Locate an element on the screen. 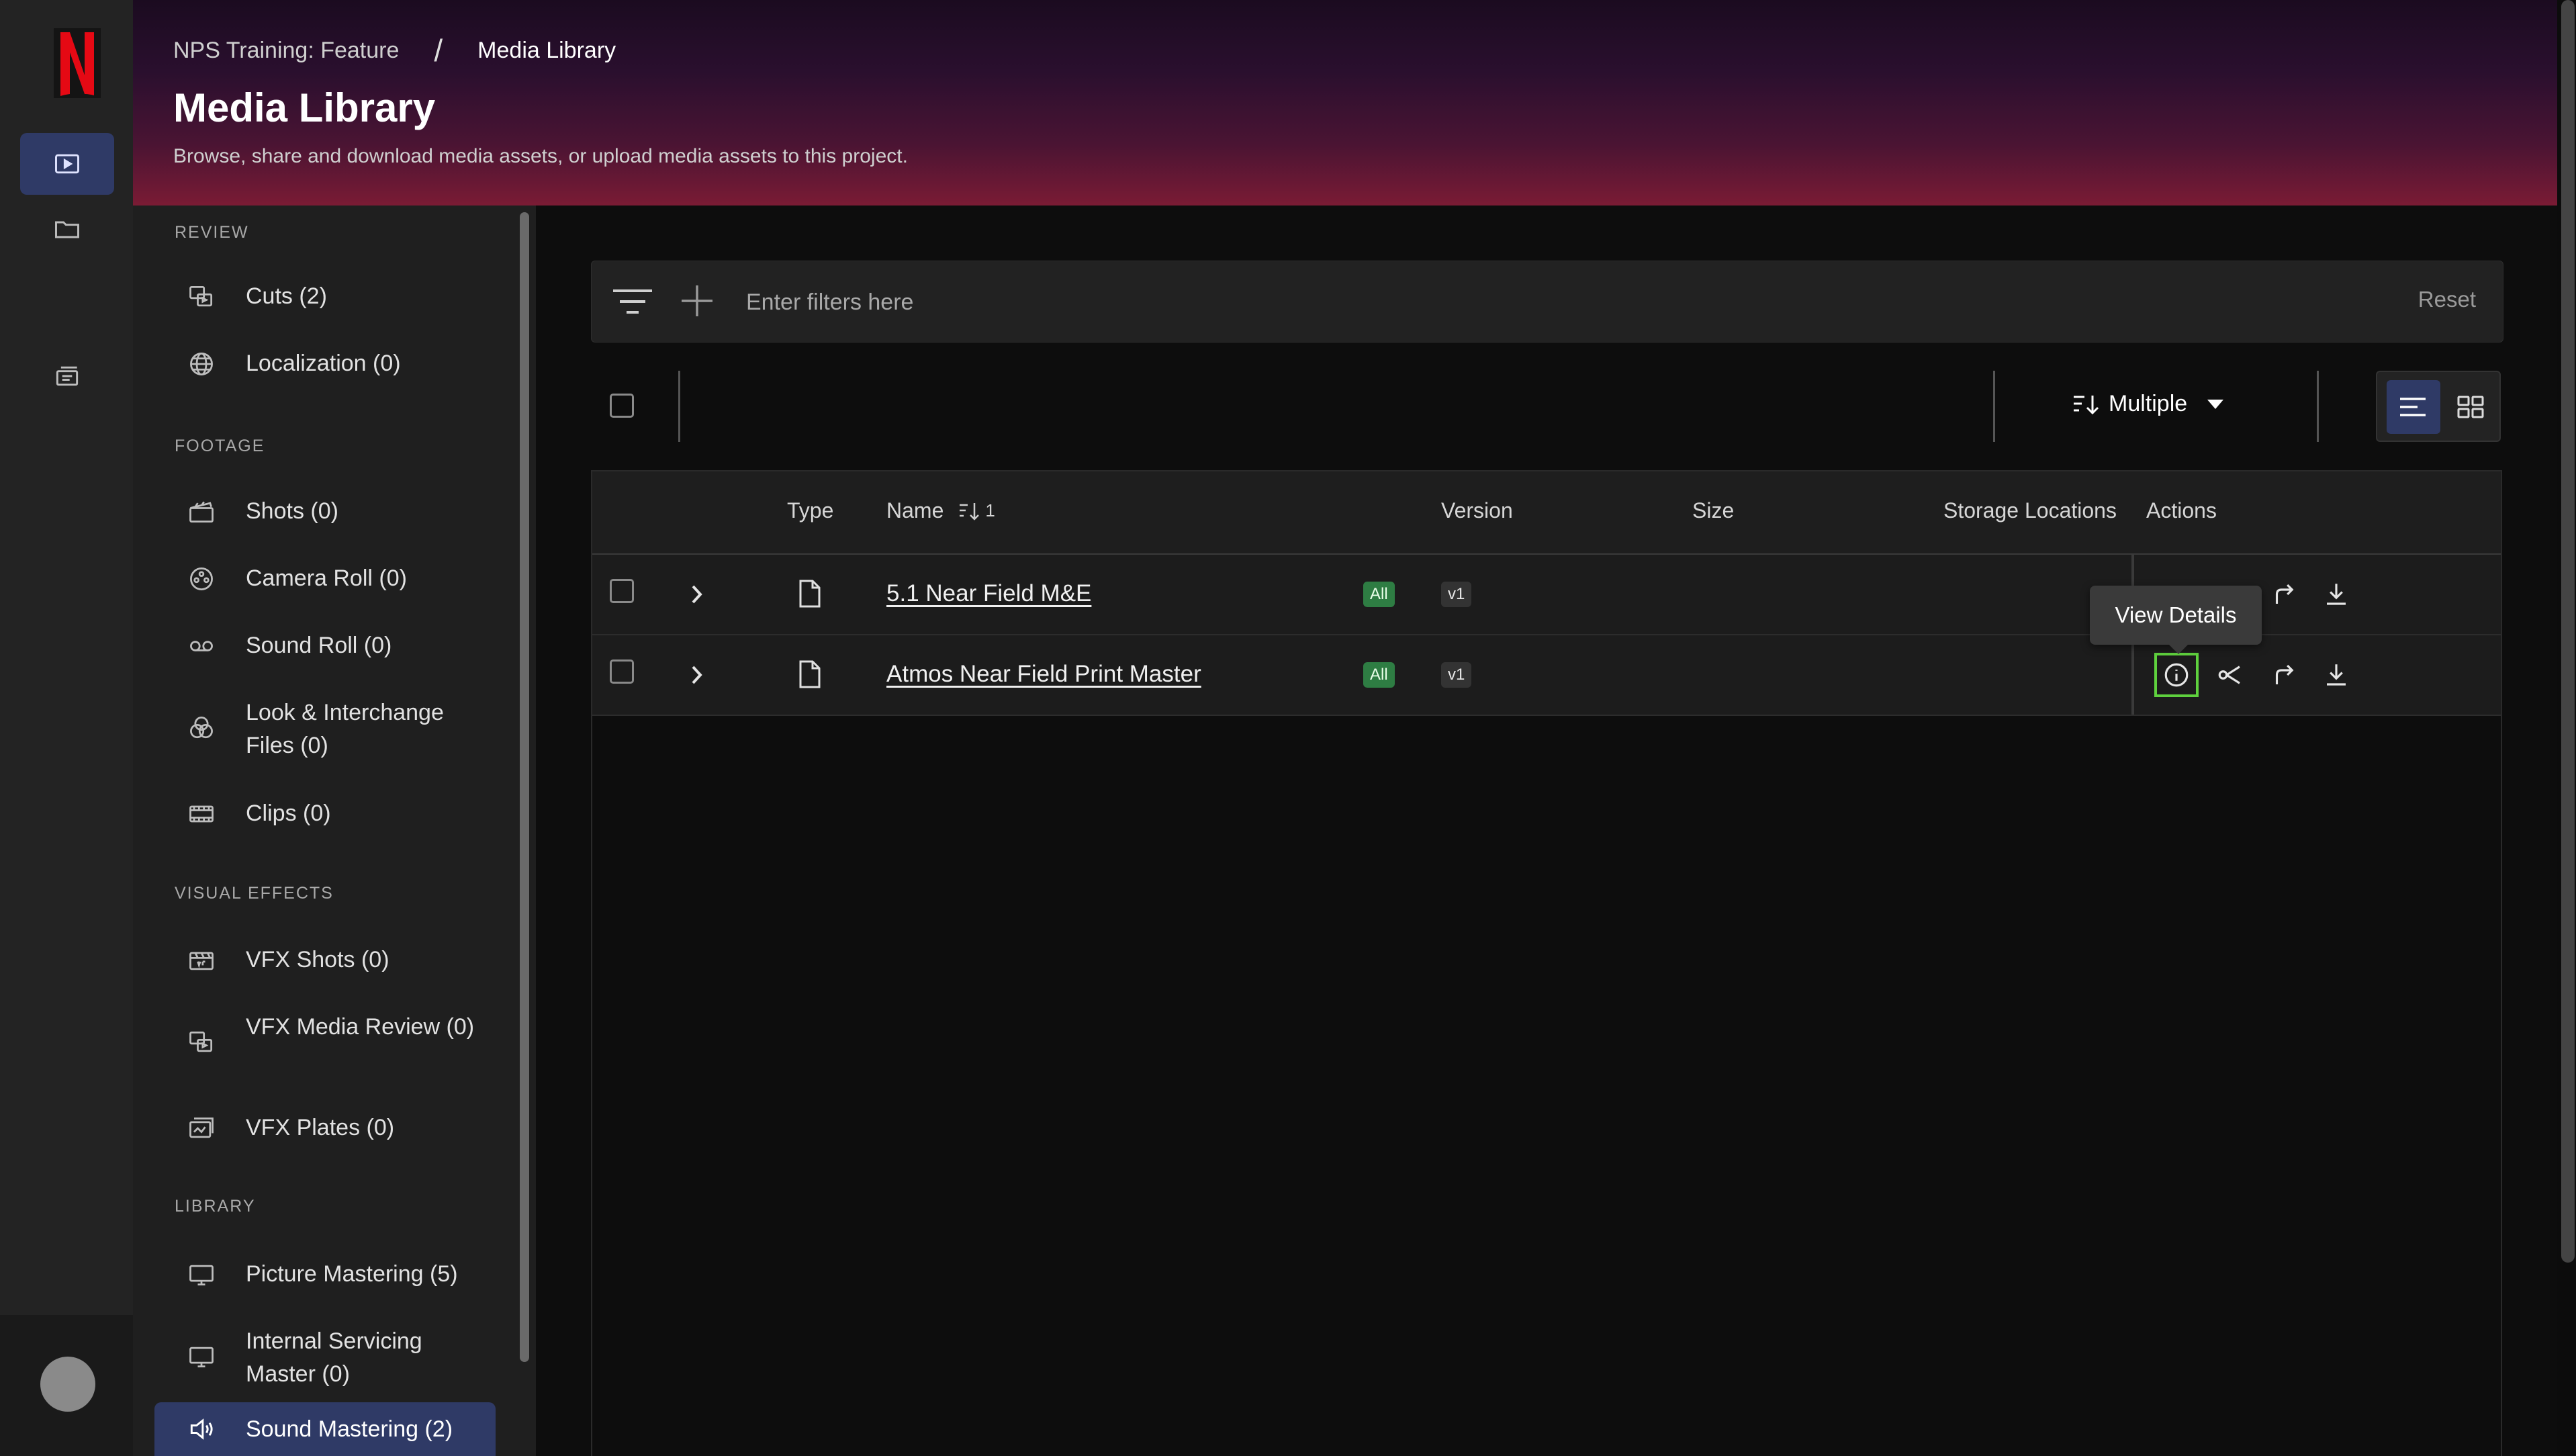 The image size is (2576, 1456). sort-ascending-icon is located at coordinates (970, 511).